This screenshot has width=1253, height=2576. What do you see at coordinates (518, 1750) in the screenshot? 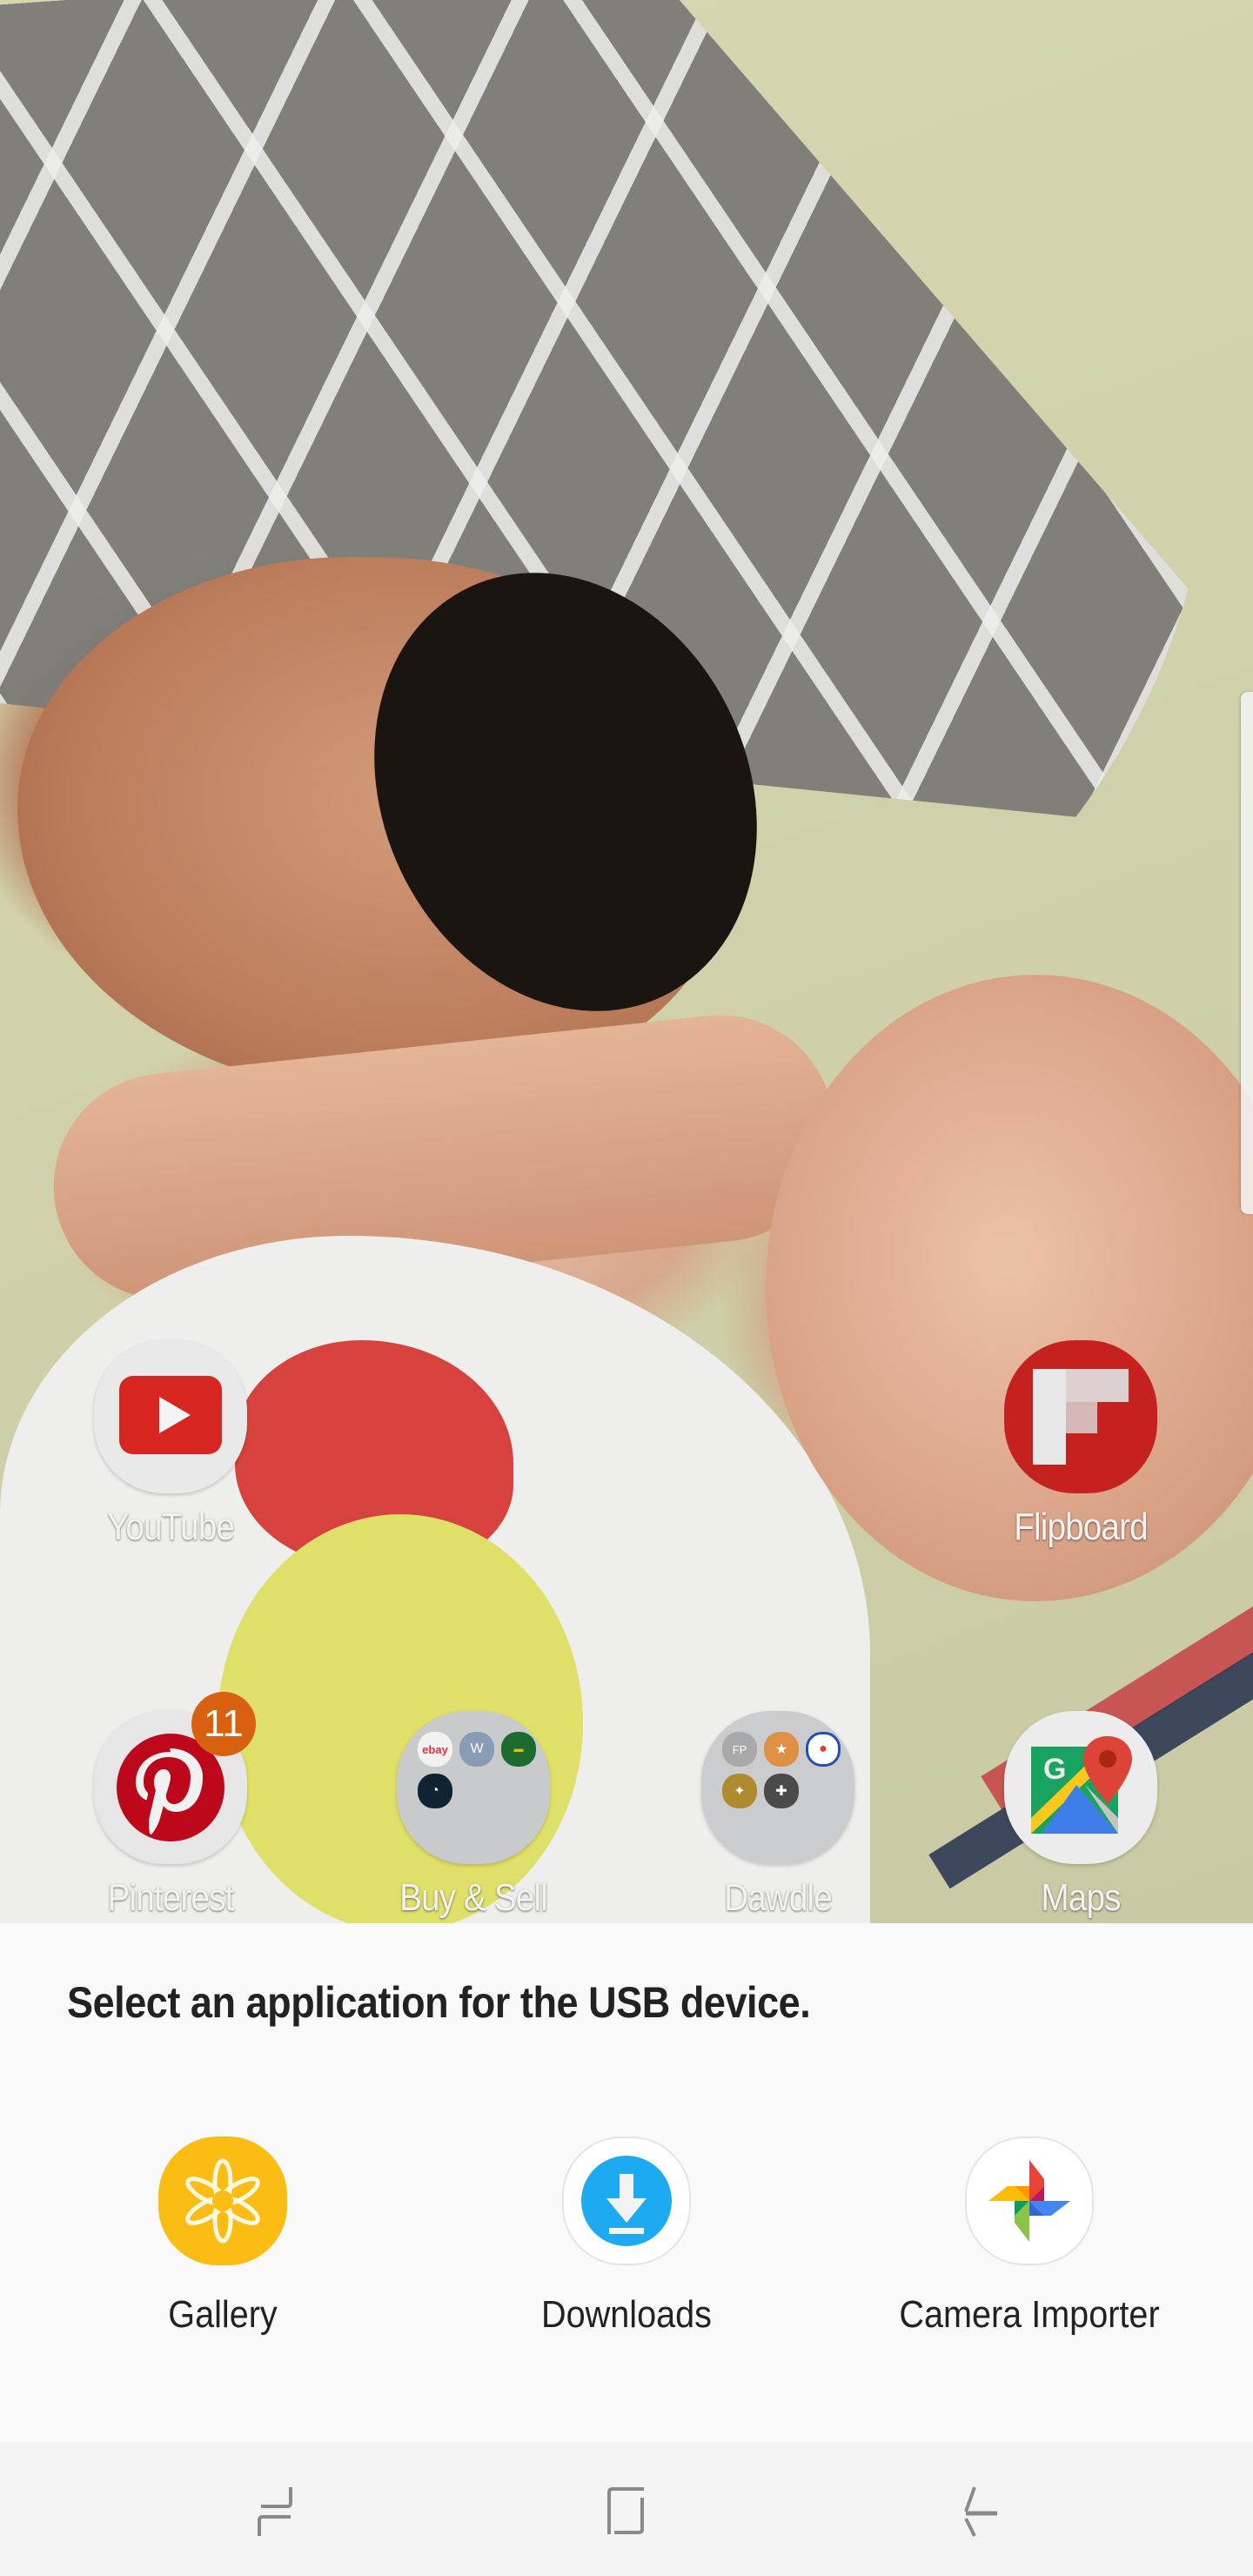
I see `deals-app-icon: ▬` at bounding box center [518, 1750].